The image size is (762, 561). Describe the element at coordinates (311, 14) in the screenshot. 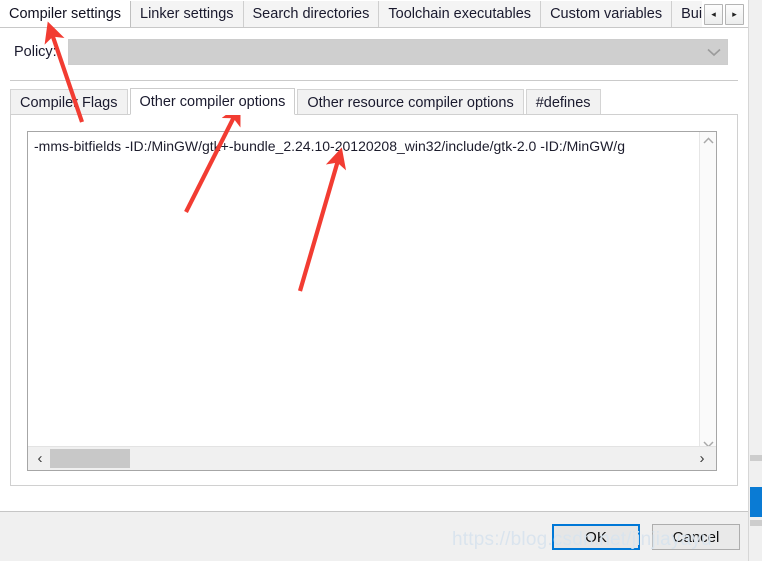

I see `tab-search-directories: Search directories` at that location.